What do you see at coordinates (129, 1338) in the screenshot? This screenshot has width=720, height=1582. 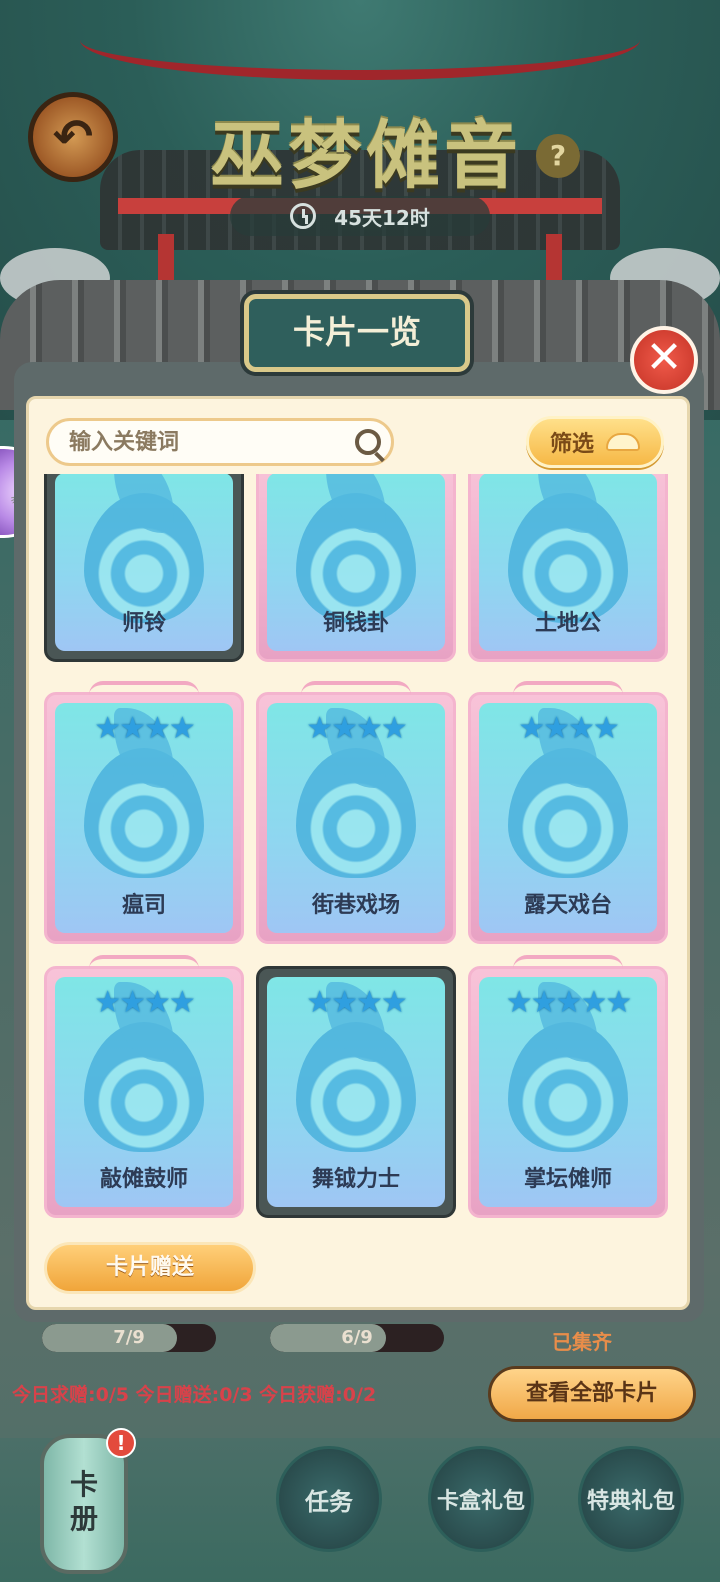 I see `progress-bar-1: 7/9` at bounding box center [129, 1338].